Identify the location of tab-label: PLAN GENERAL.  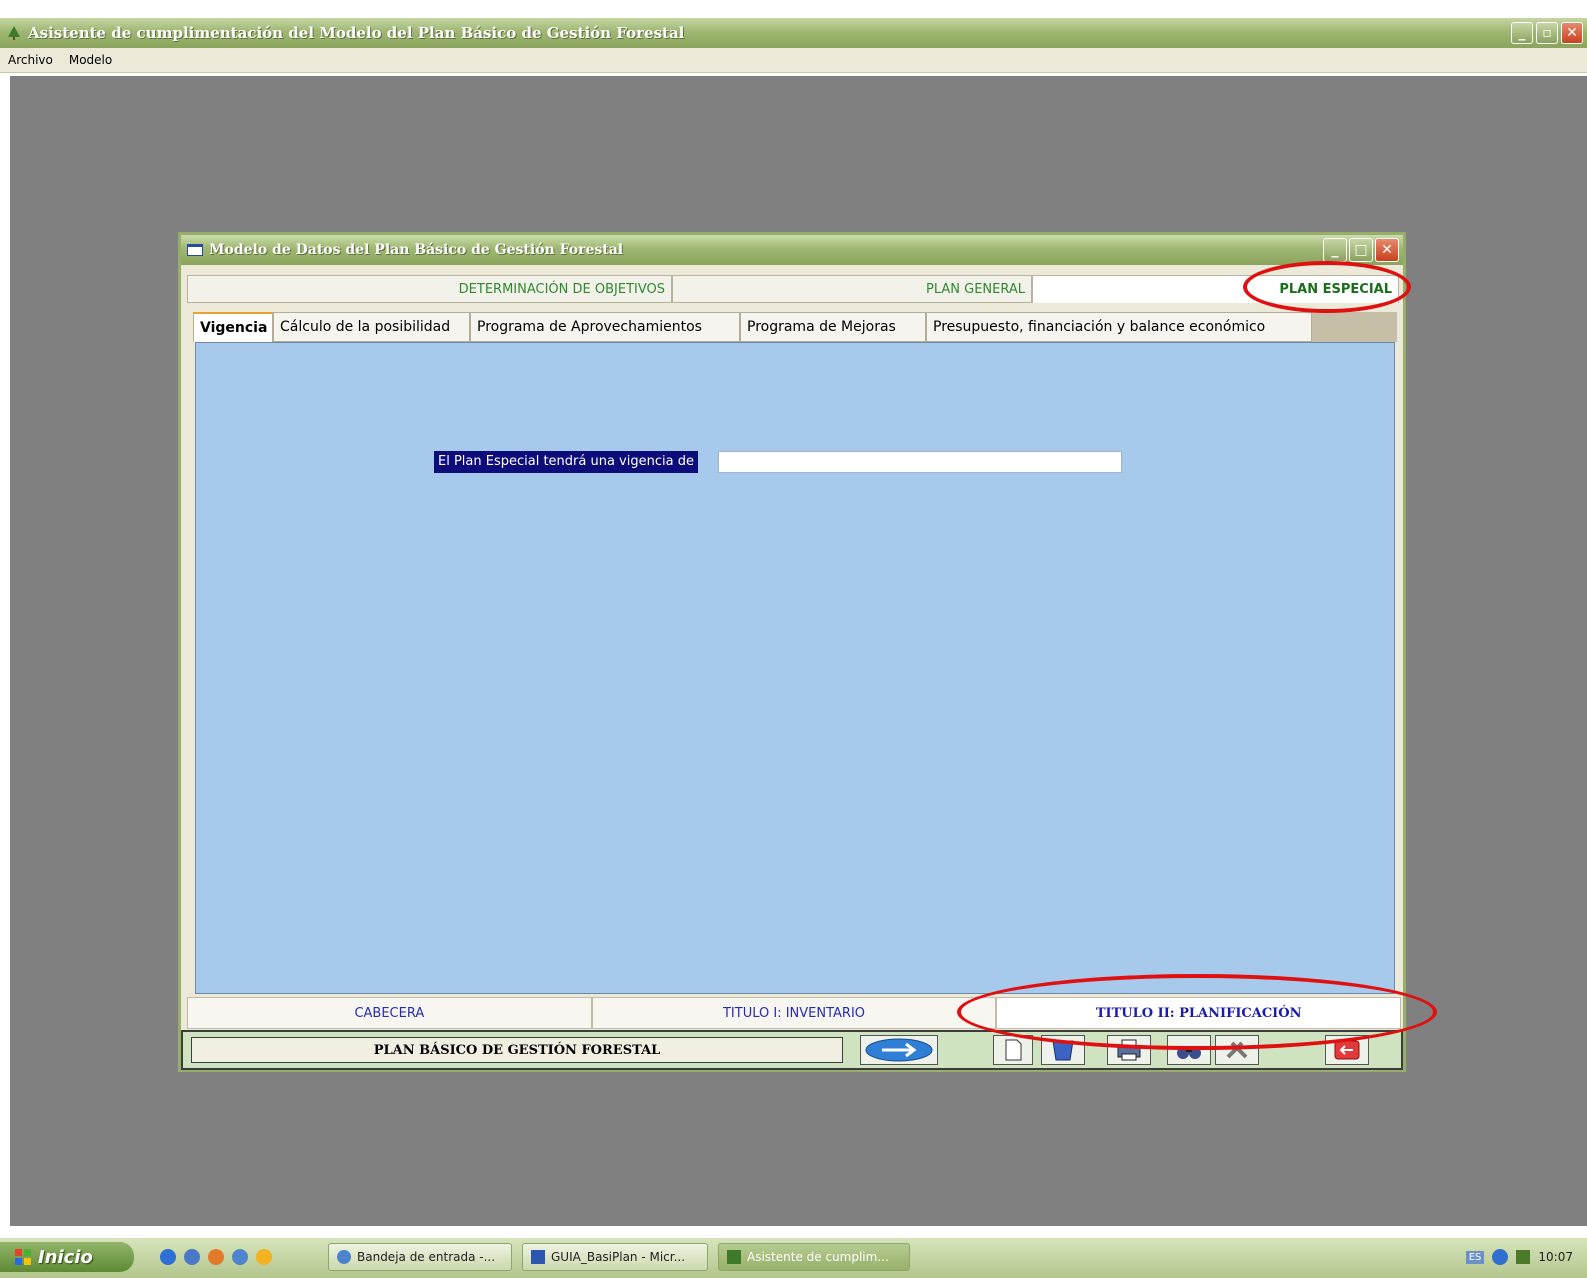
(975, 289).